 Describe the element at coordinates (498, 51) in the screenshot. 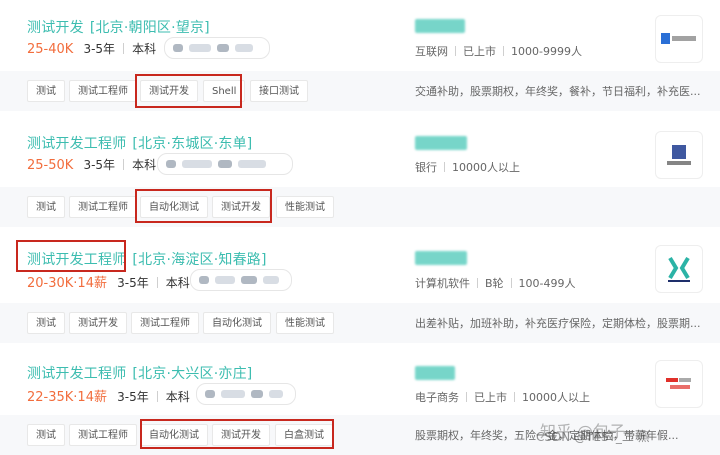

I see `company-info: 互联网 已上市 1000-9999人` at that location.